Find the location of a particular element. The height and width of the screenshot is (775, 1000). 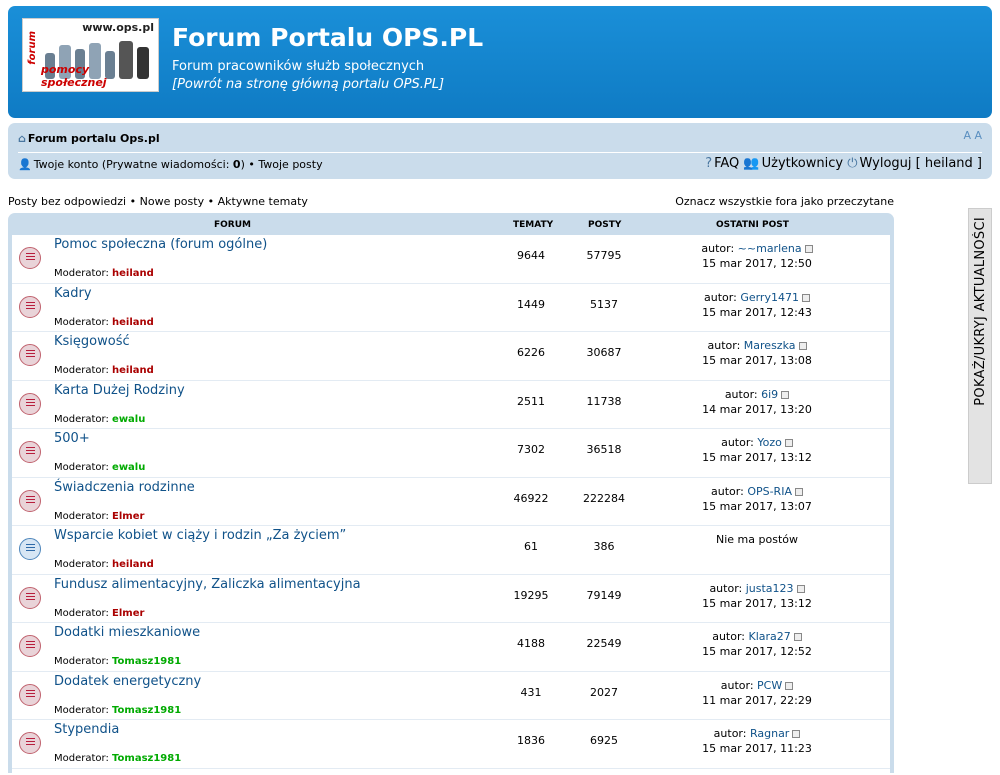

account-link: Twoje konto is located at coordinates (66, 164).